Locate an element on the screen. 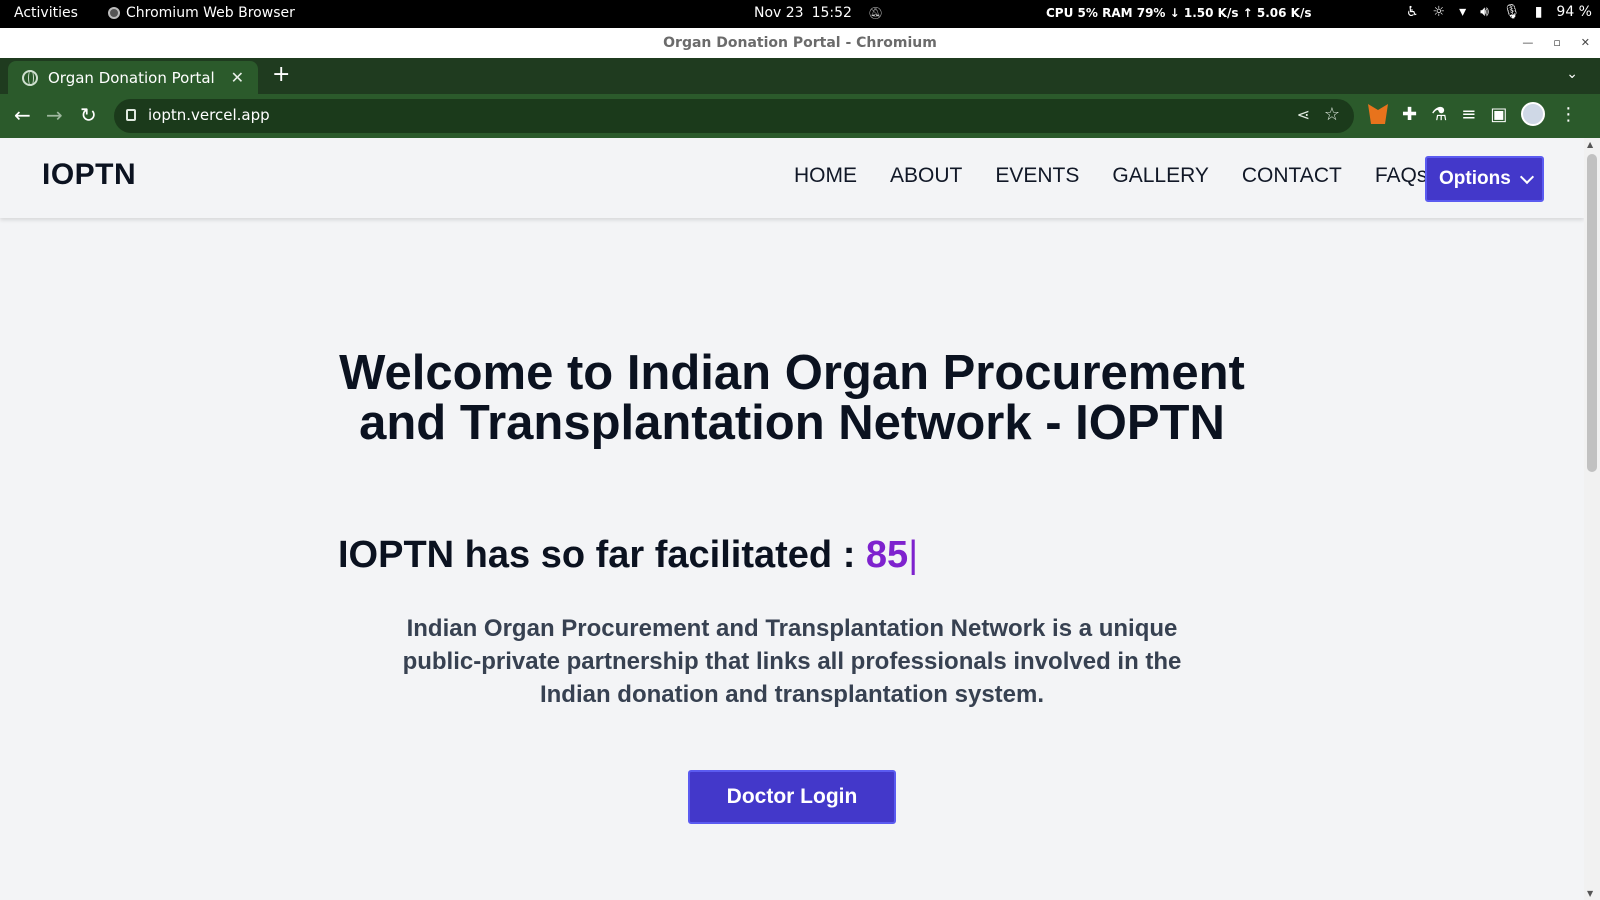 The height and width of the screenshot is (900, 1600). brightness-icon: ☼ is located at coordinates (1439, 12).